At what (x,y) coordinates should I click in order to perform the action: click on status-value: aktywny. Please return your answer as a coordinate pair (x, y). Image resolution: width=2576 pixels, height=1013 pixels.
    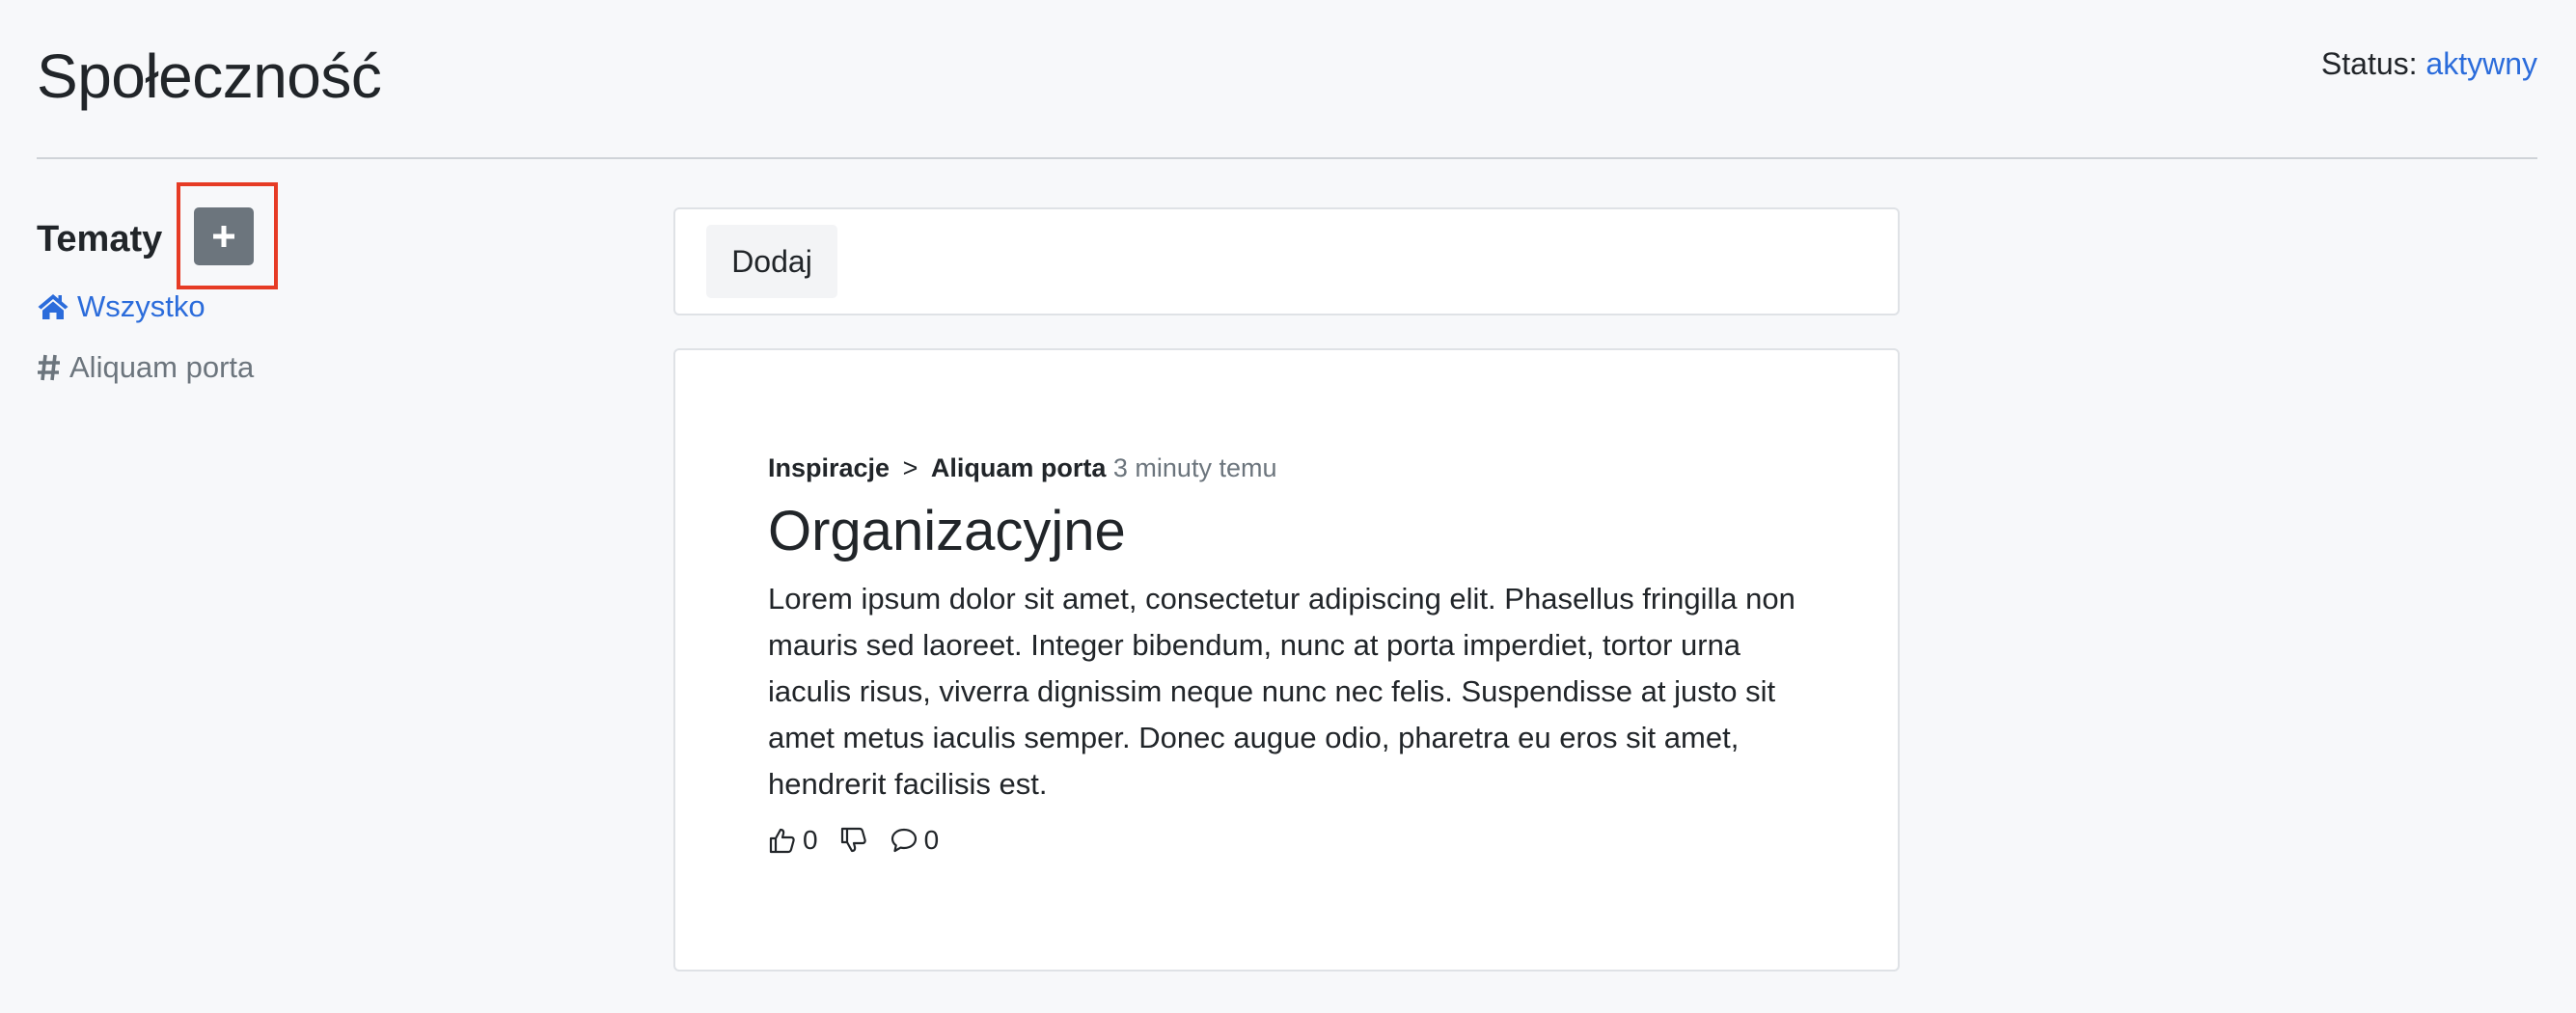
    Looking at the image, I should click on (2481, 64).